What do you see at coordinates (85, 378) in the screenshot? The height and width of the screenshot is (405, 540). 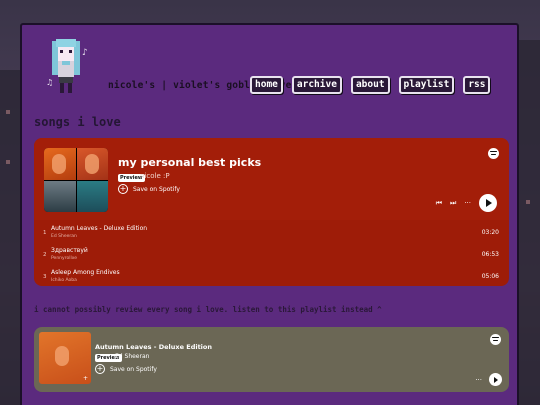 I see `cover-mark: +` at bounding box center [85, 378].